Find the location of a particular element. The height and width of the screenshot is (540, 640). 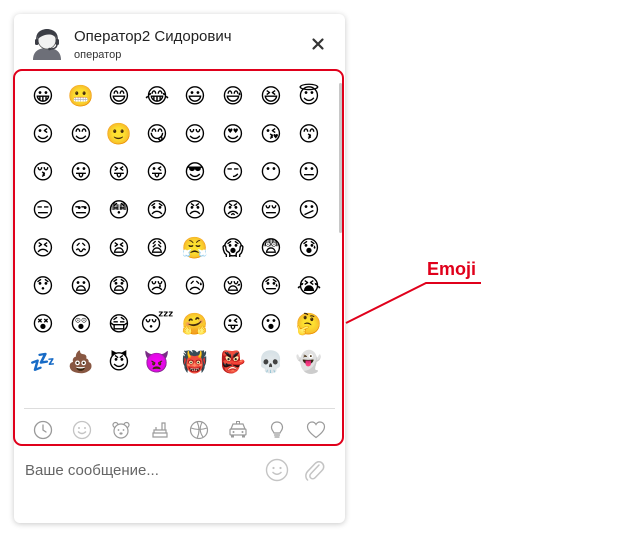

emoji-item: 😧 is located at coordinates (119, 286).